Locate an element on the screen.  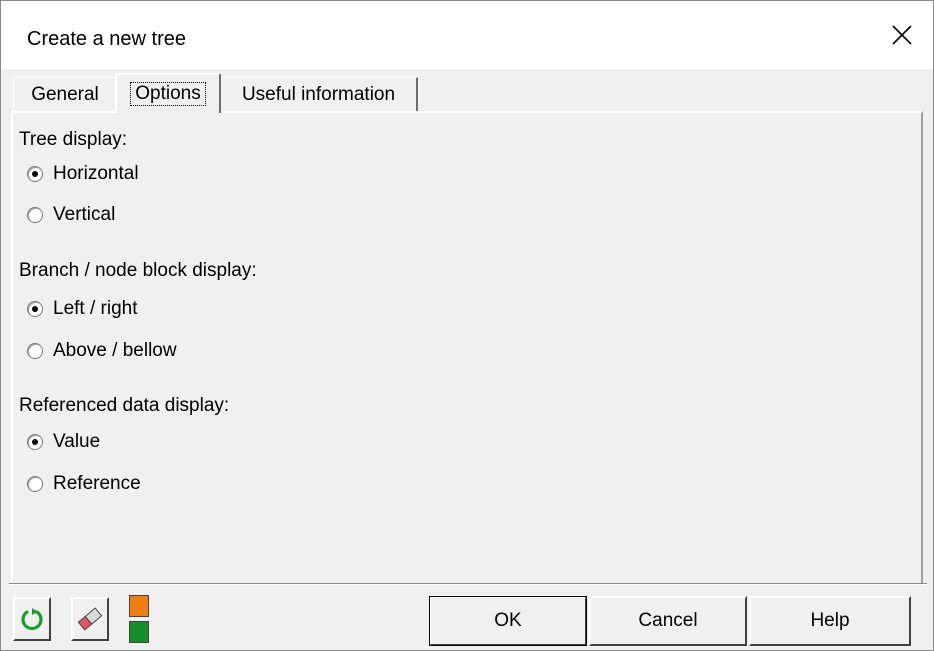
eraser-button is located at coordinates (90, 619).